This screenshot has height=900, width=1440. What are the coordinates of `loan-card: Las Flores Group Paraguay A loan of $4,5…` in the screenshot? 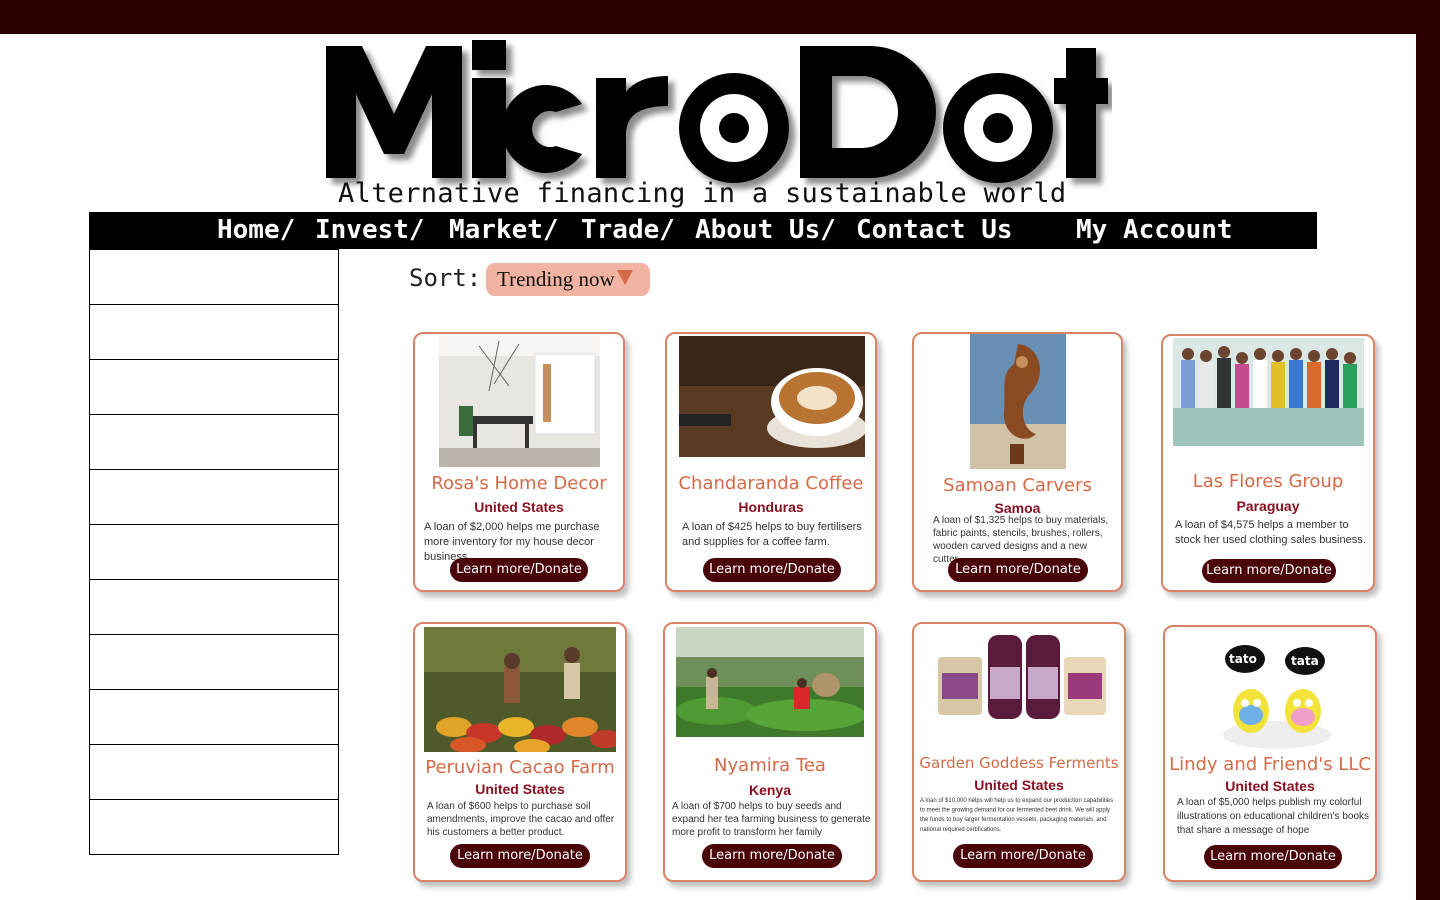 It's located at (1268, 463).